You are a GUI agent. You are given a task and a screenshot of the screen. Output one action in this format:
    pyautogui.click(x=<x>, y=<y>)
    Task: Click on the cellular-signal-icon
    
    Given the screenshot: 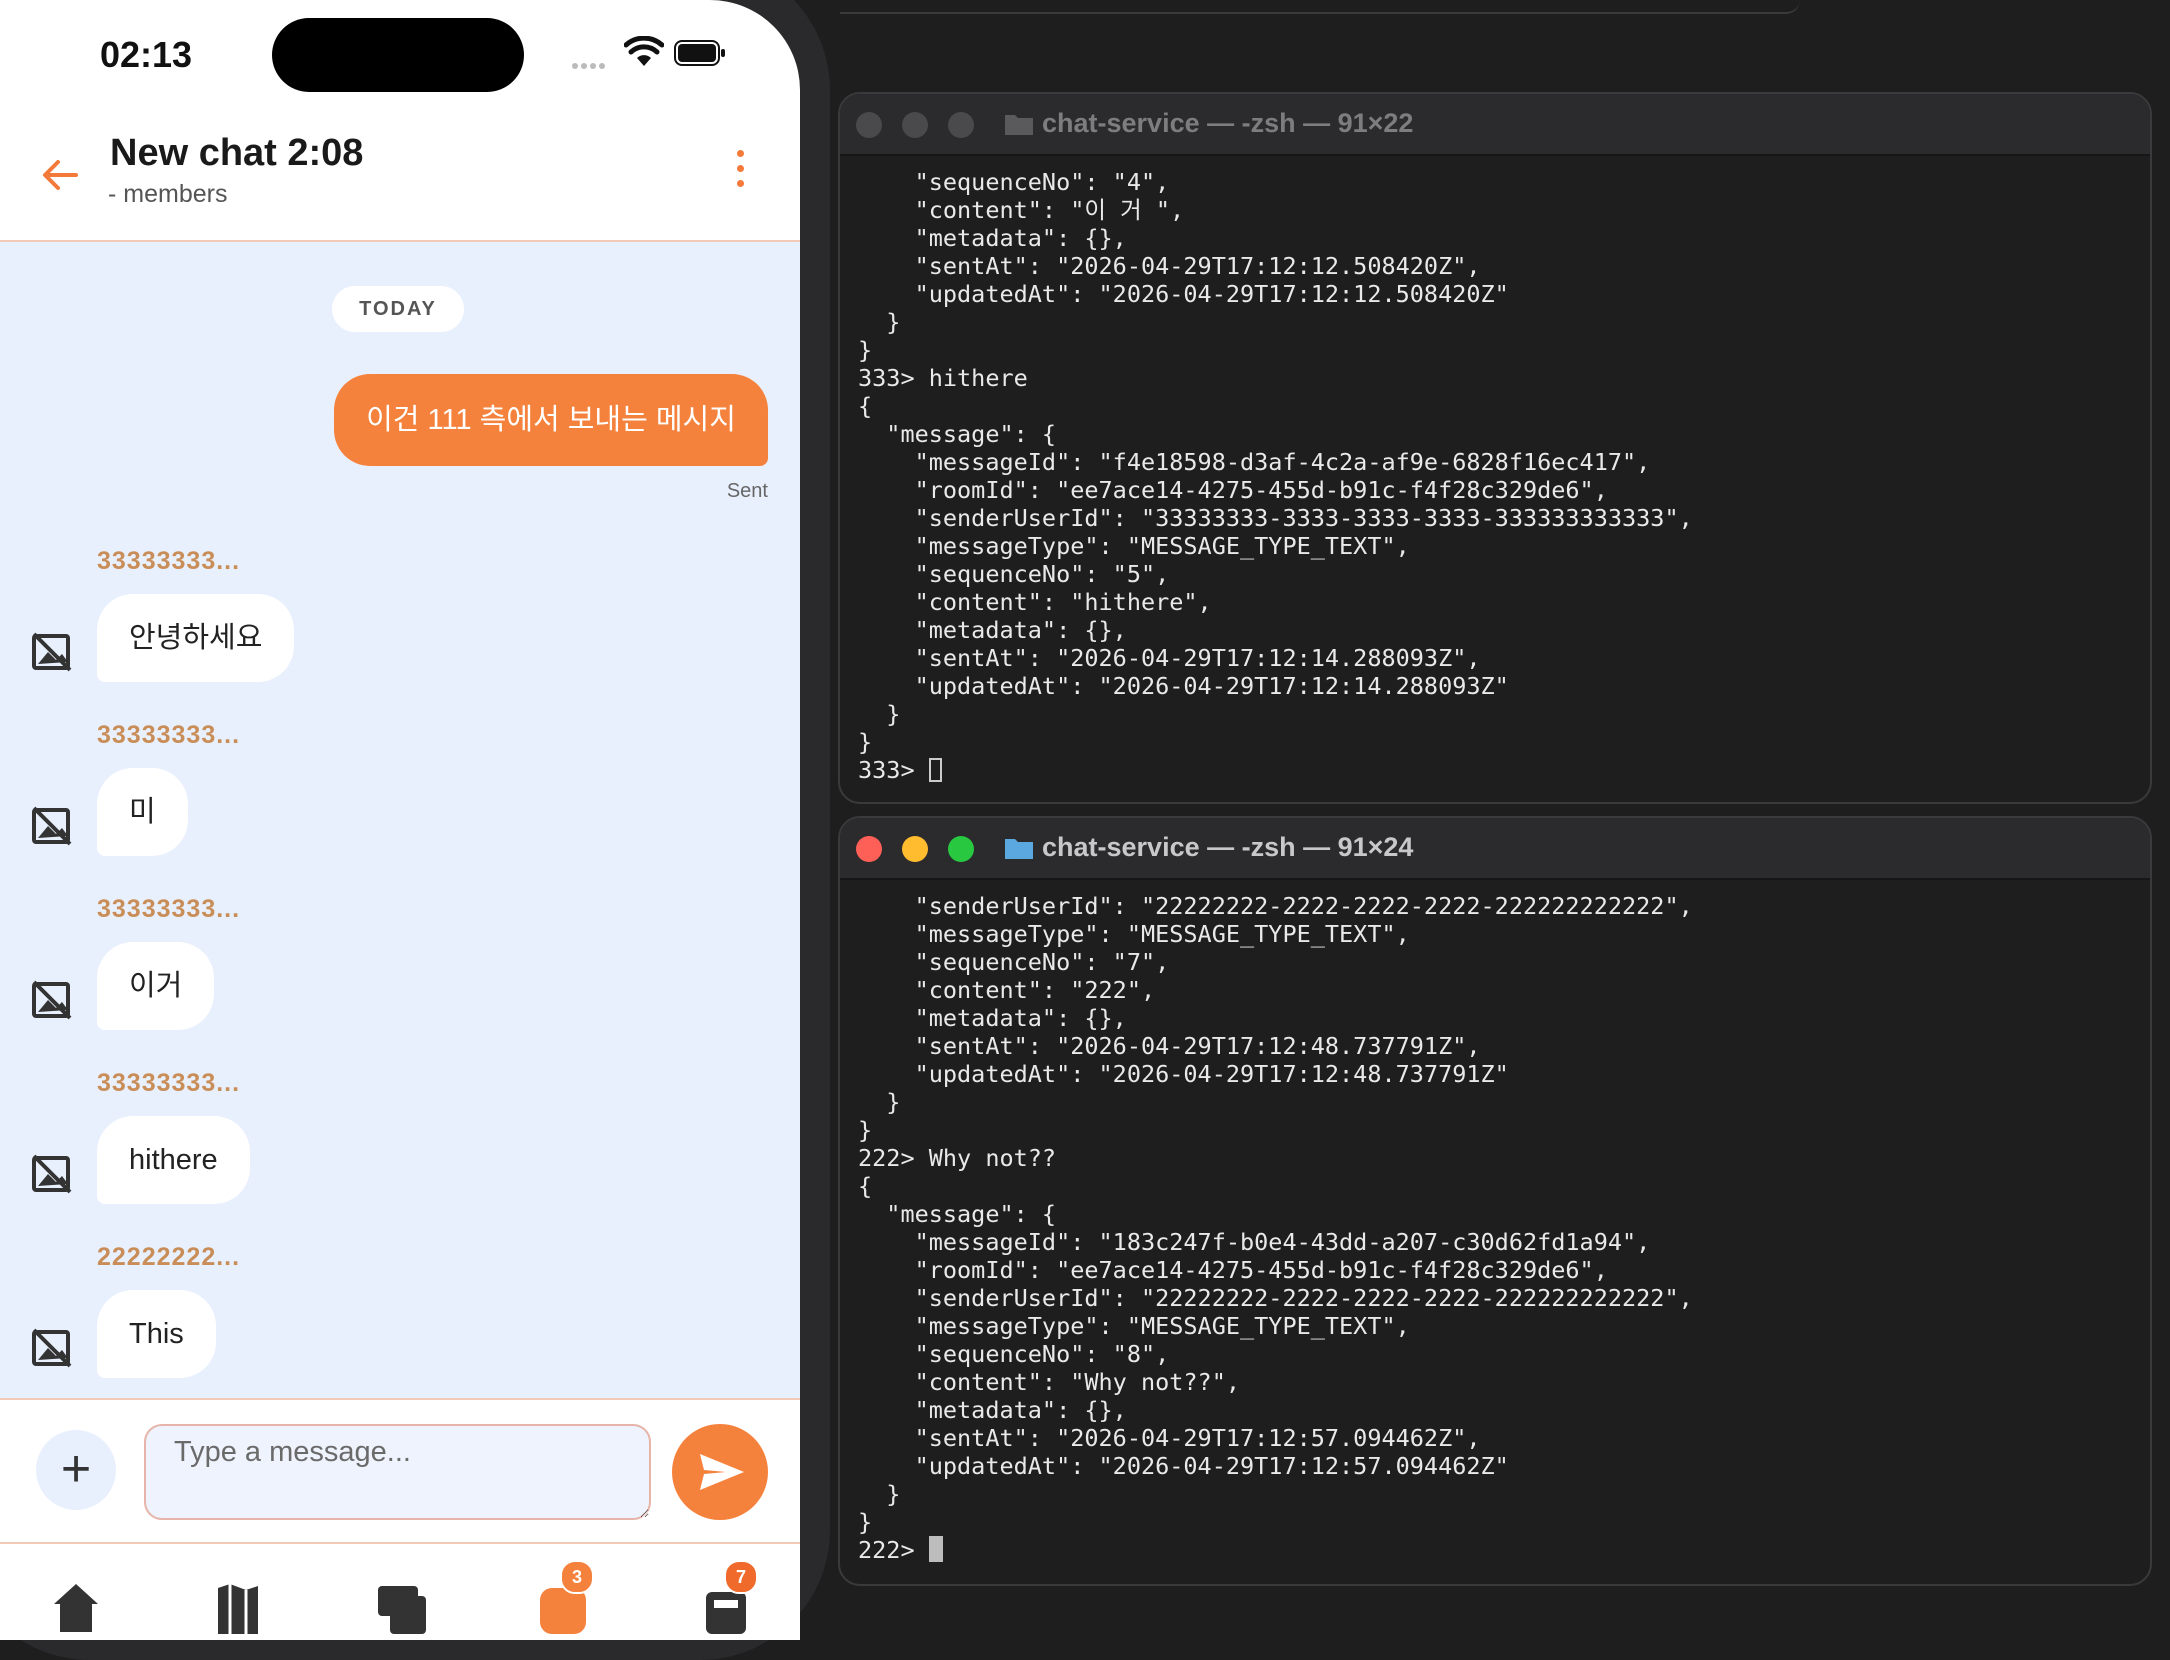 What is the action you would take?
    pyautogui.click(x=592, y=62)
    